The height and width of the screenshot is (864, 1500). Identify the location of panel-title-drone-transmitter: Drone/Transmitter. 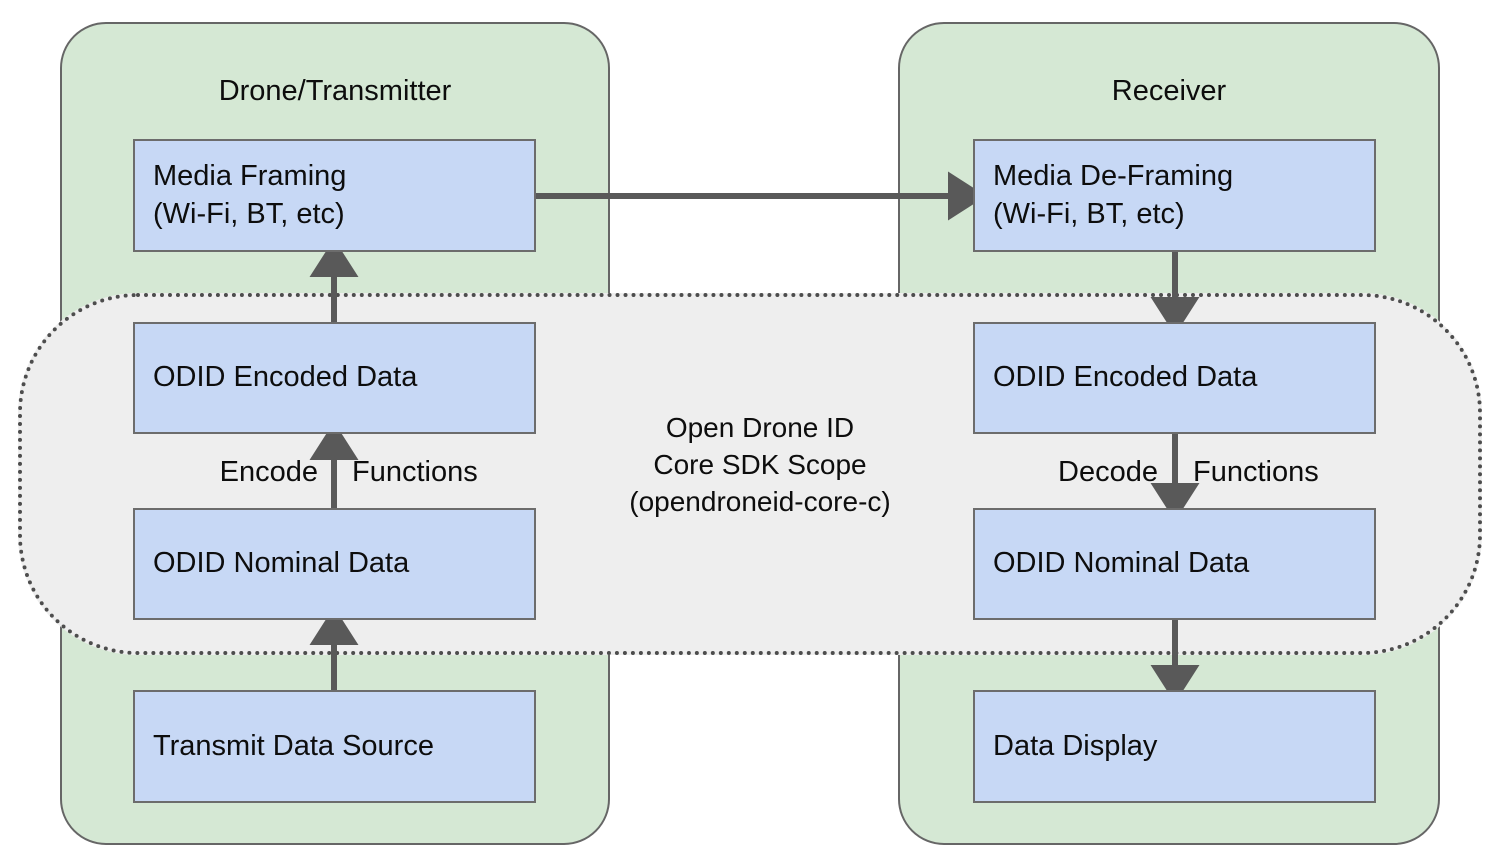
(335, 91).